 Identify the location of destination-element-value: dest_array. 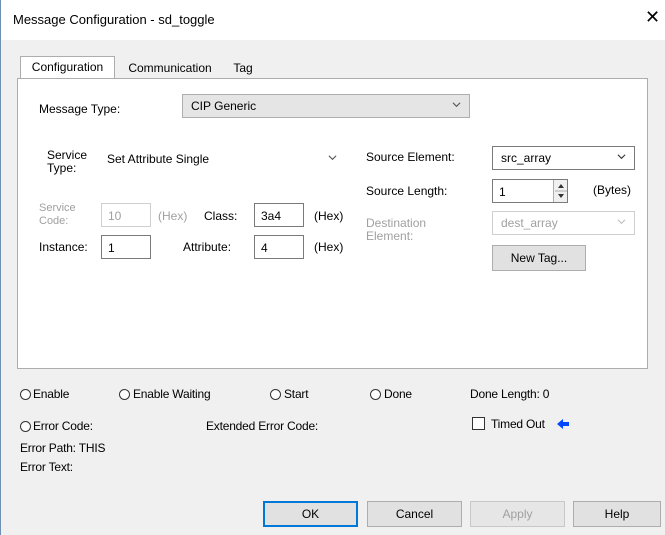
(529, 223).